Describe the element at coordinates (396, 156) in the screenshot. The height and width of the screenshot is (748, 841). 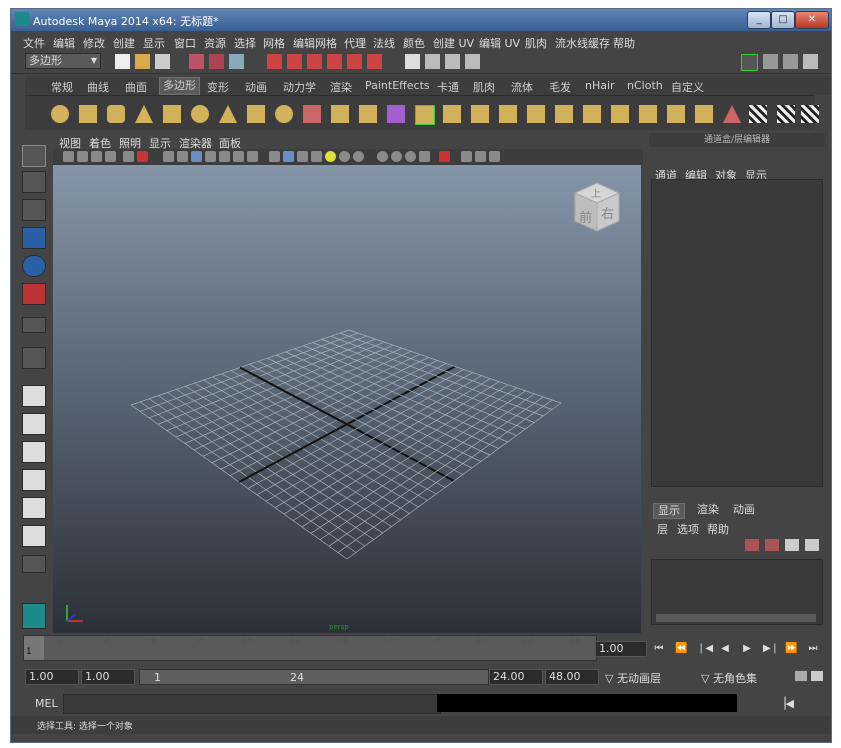
I see `multisample-aa-icon` at that location.